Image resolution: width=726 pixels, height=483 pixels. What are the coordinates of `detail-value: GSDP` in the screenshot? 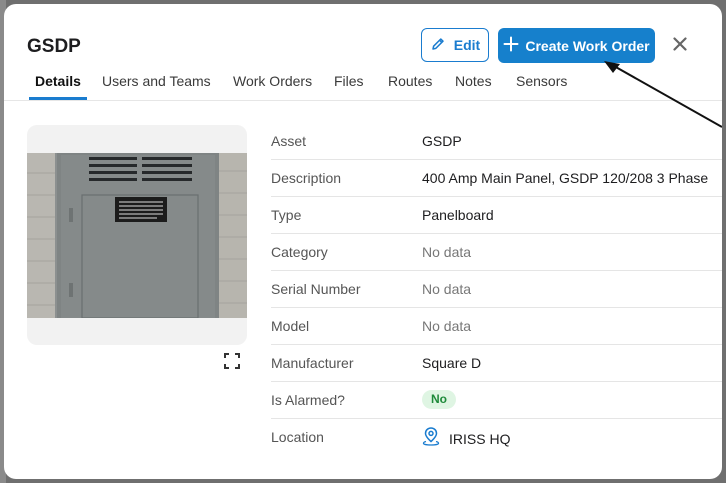 It's located at (442, 141).